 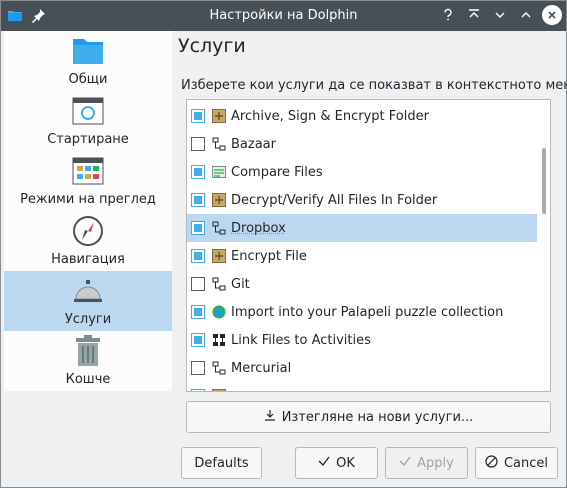 I want to click on sidebar-item-label: Режими на преглед, so click(x=88, y=199).